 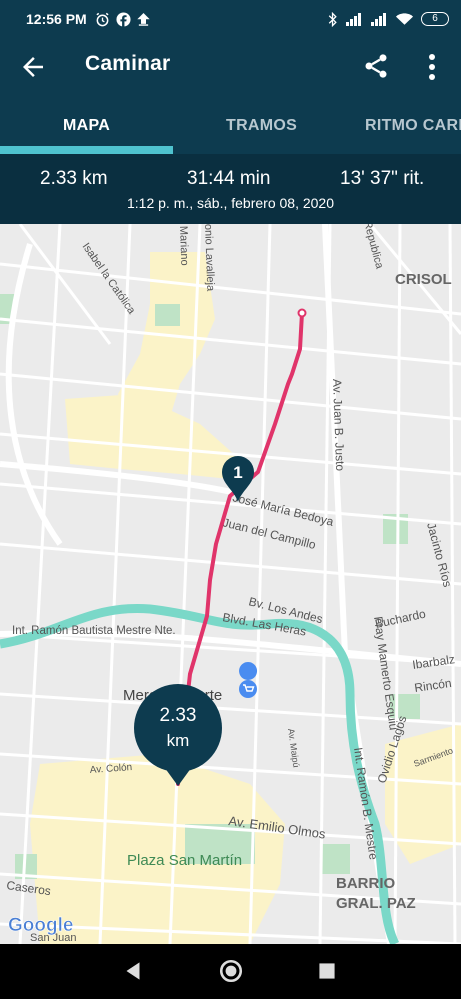 What do you see at coordinates (40, 925) in the screenshot?
I see `google-logo: Google` at bounding box center [40, 925].